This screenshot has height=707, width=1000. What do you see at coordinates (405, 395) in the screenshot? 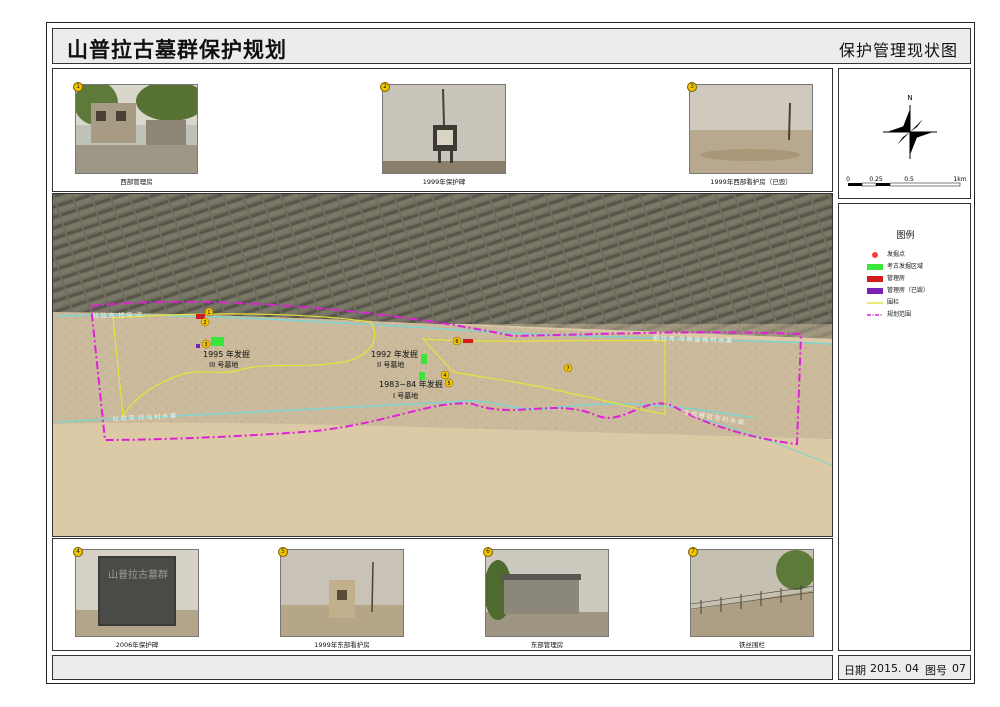
I see `label-1983-line2: I 号墓地` at bounding box center [405, 395].